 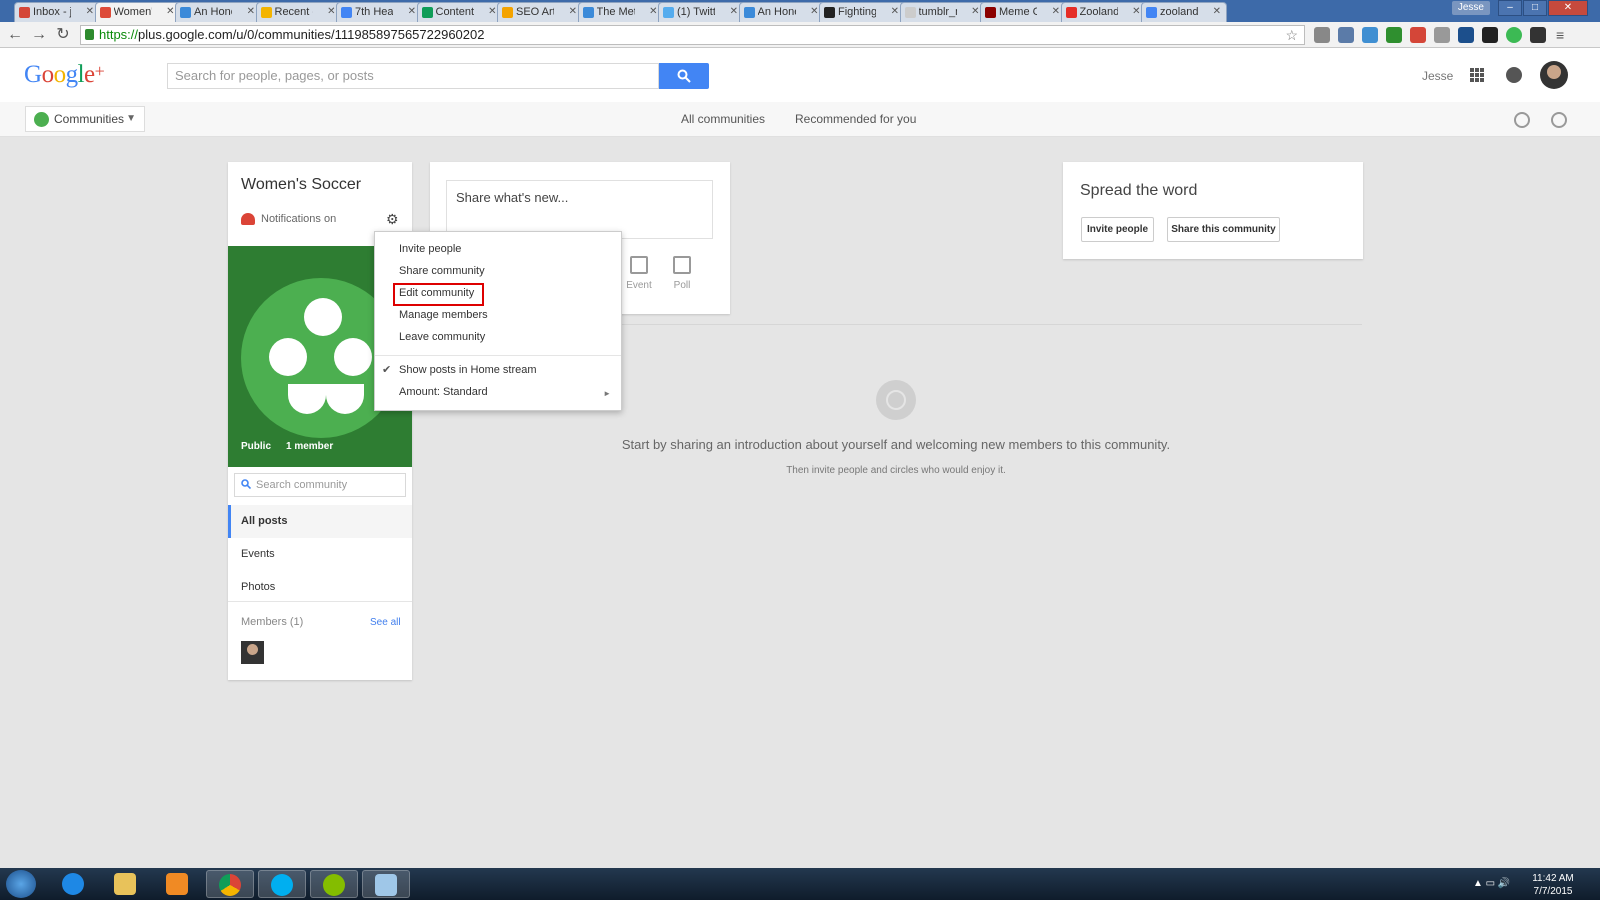 What do you see at coordinates (57, 12) in the screenshot?
I see `browser-tab: Inbox - jstr ✕` at bounding box center [57, 12].